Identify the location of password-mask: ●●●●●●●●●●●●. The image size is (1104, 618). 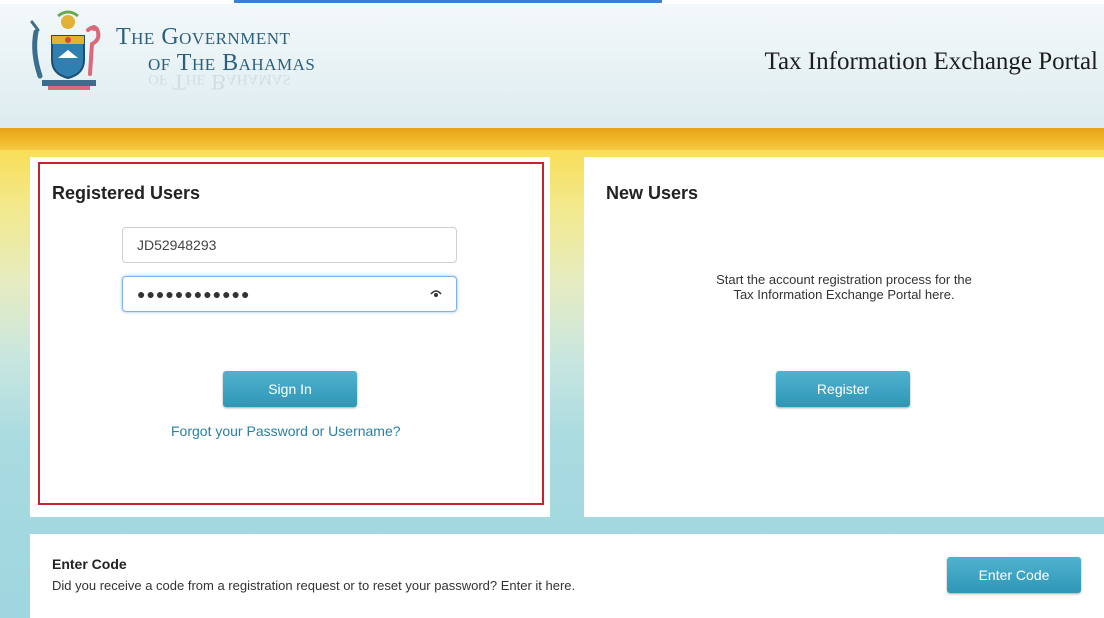
(194, 294).